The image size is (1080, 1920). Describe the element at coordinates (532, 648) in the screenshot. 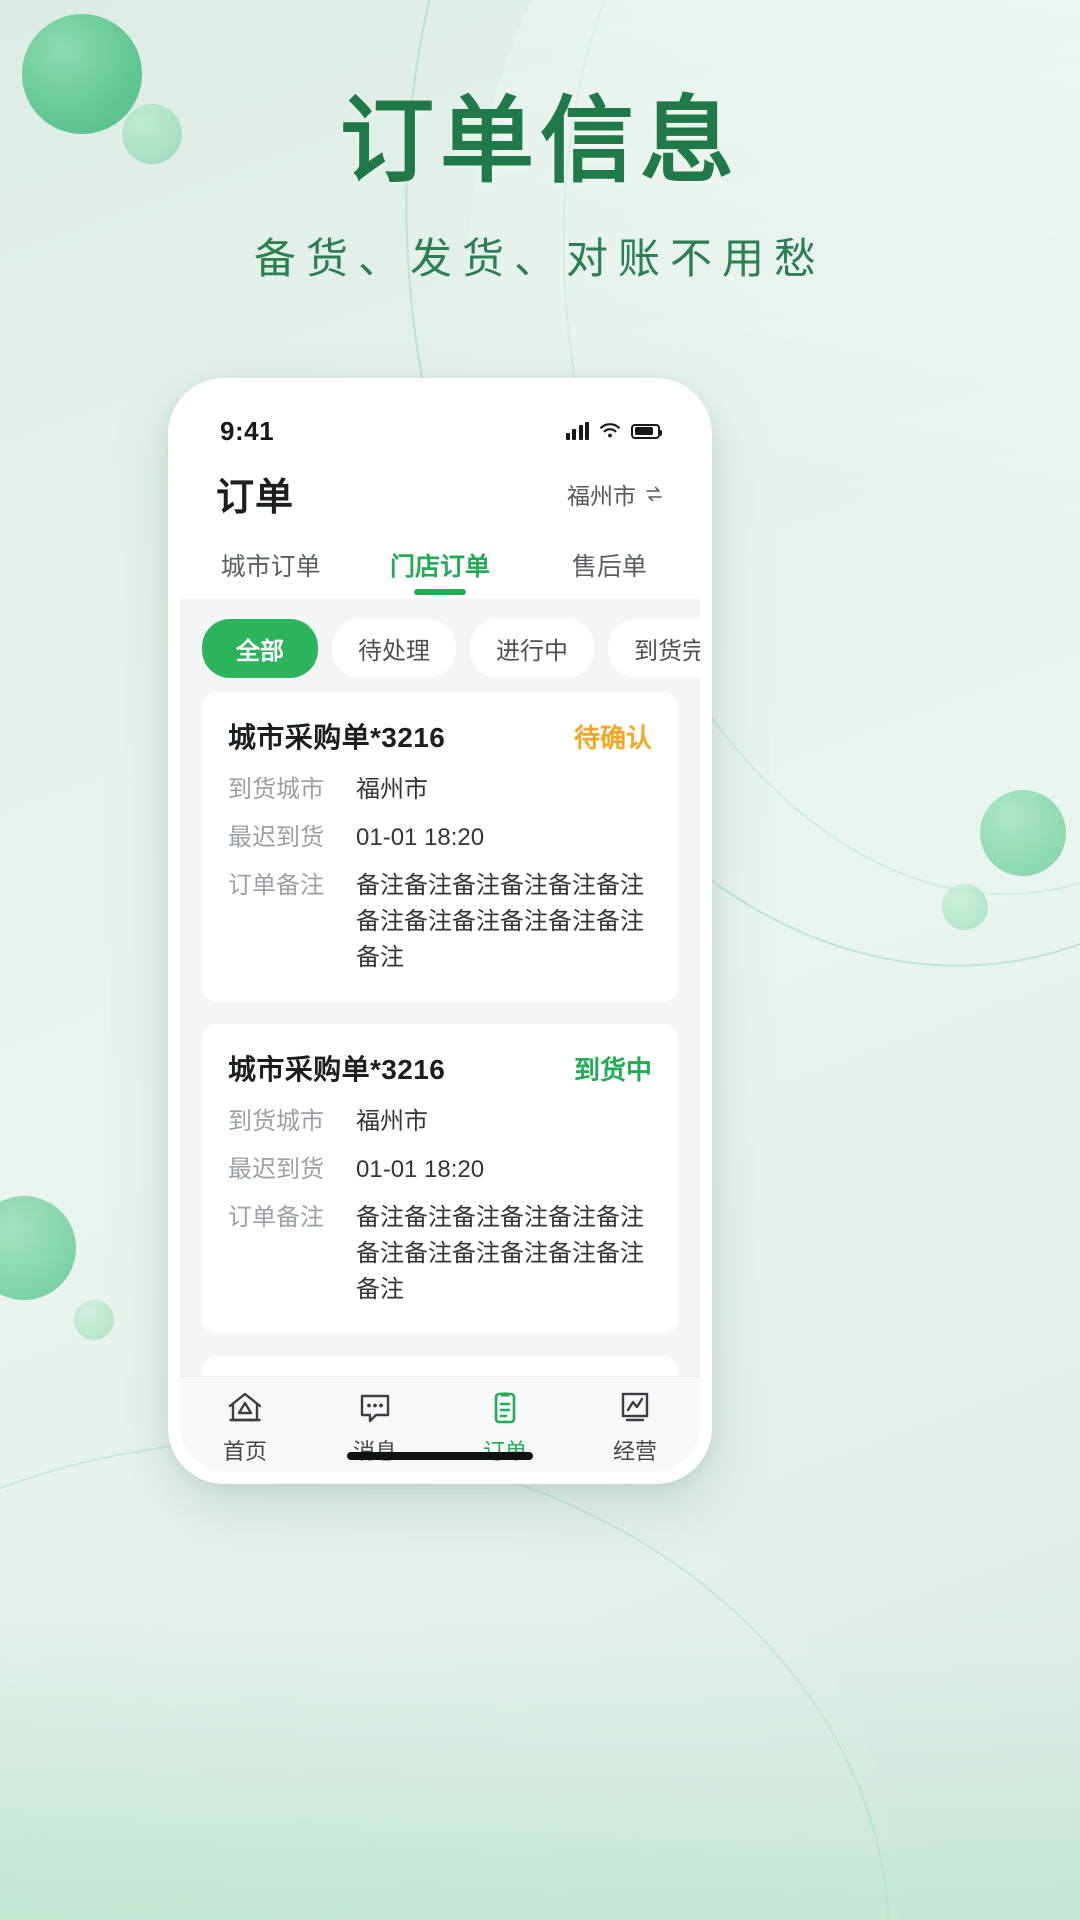

I see `filter-chip-inprogress: 进行中` at that location.